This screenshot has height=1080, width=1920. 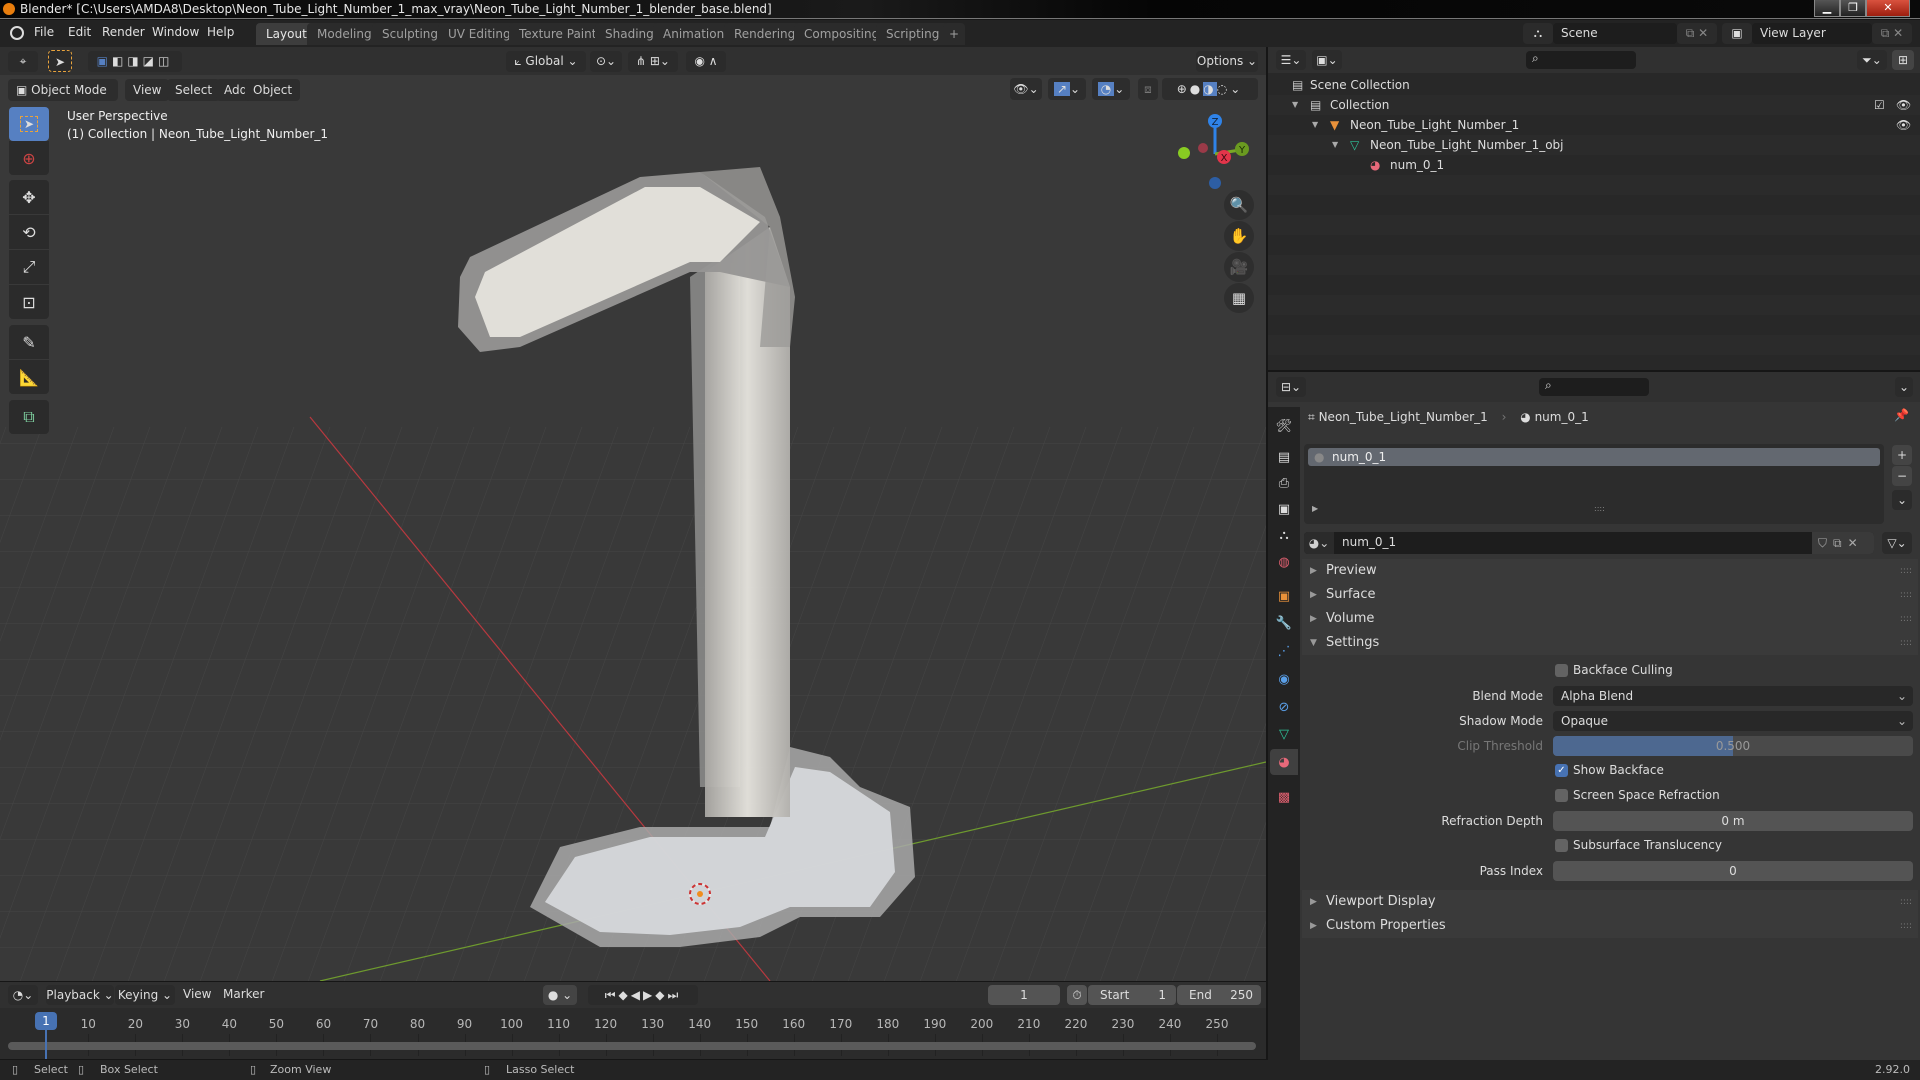 What do you see at coordinates (694, 34) in the screenshot?
I see `tab-animation: Animation` at bounding box center [694, 34].